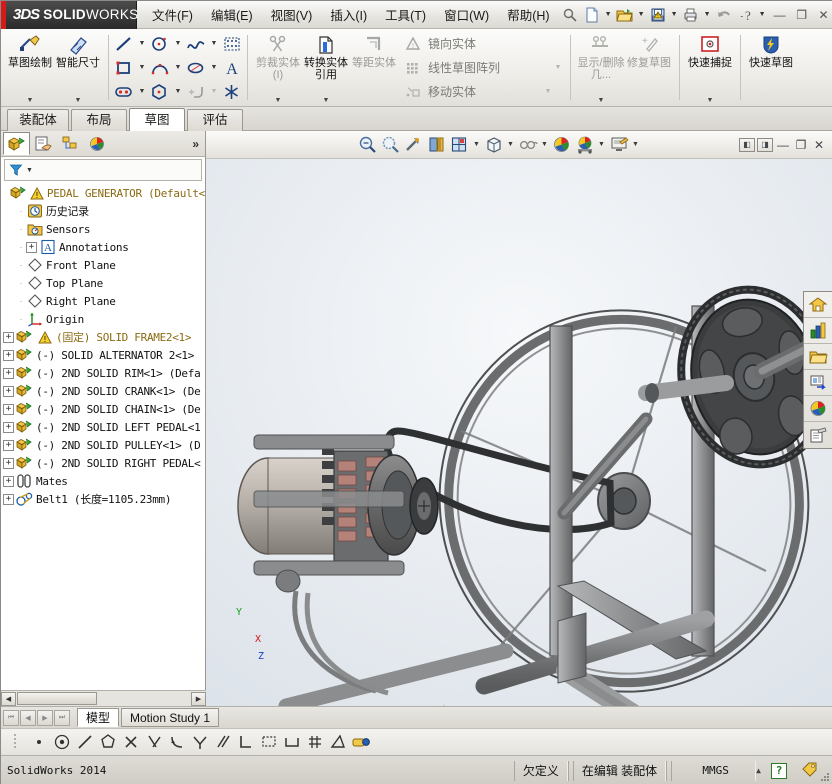 Image resolution: width=832 pixels, height=784 pixels. I want to click on tree-item-2nd-solid-pulley: + (-) 2ND SOLID PULLEY<1> (D, so click(104, 445).